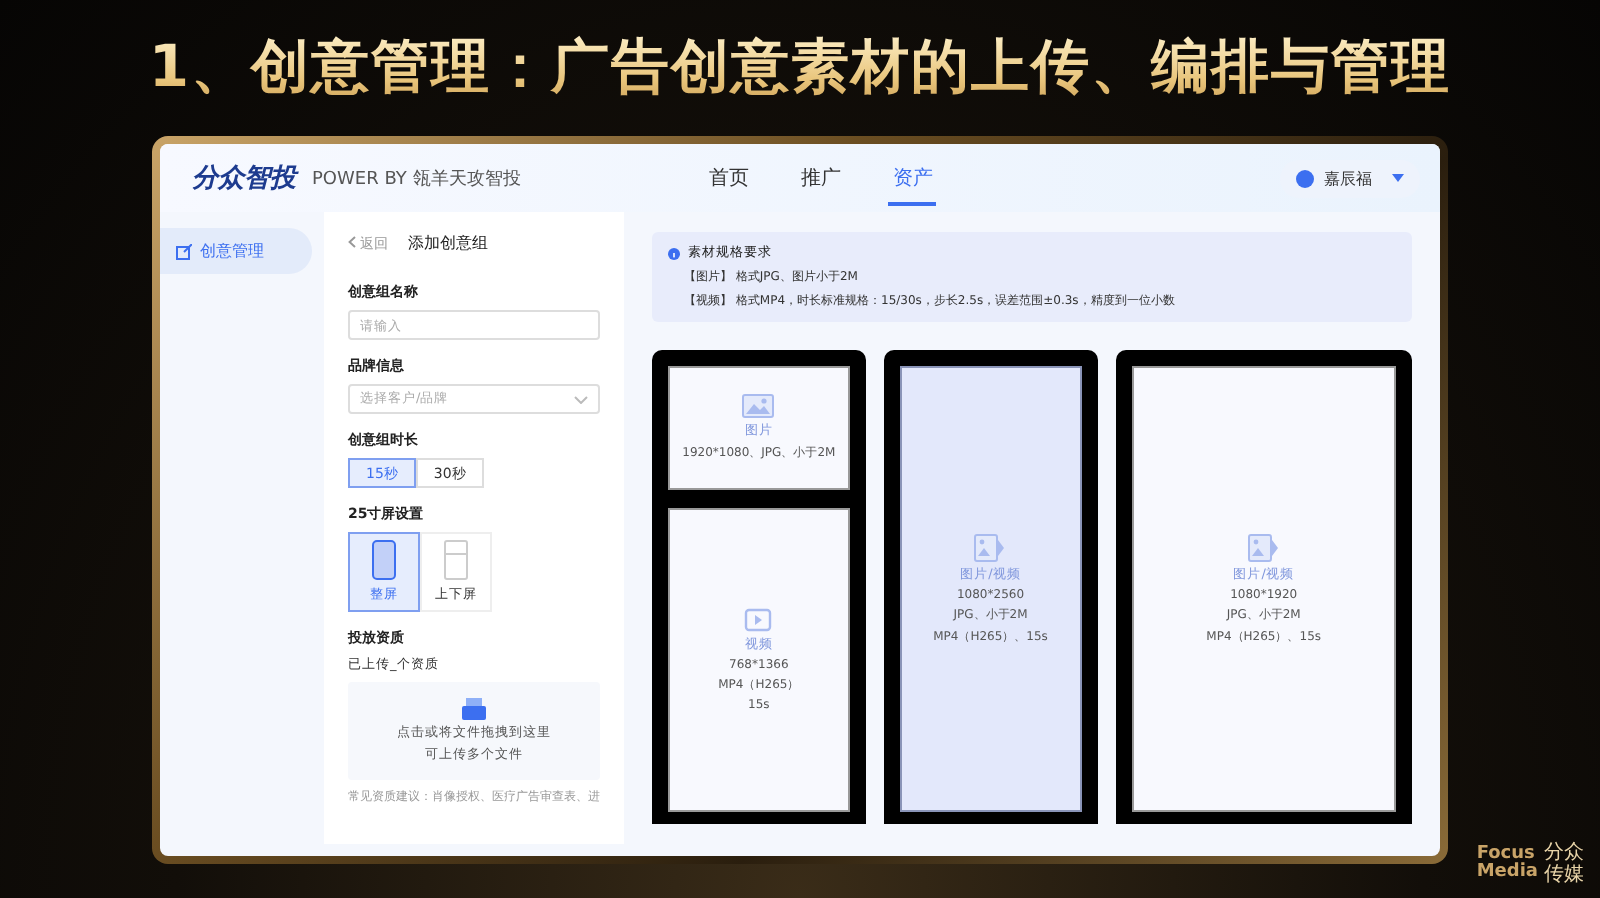 The image size is (1600, 898). I want to click on nav-tab: 资产, so click(912, 178).